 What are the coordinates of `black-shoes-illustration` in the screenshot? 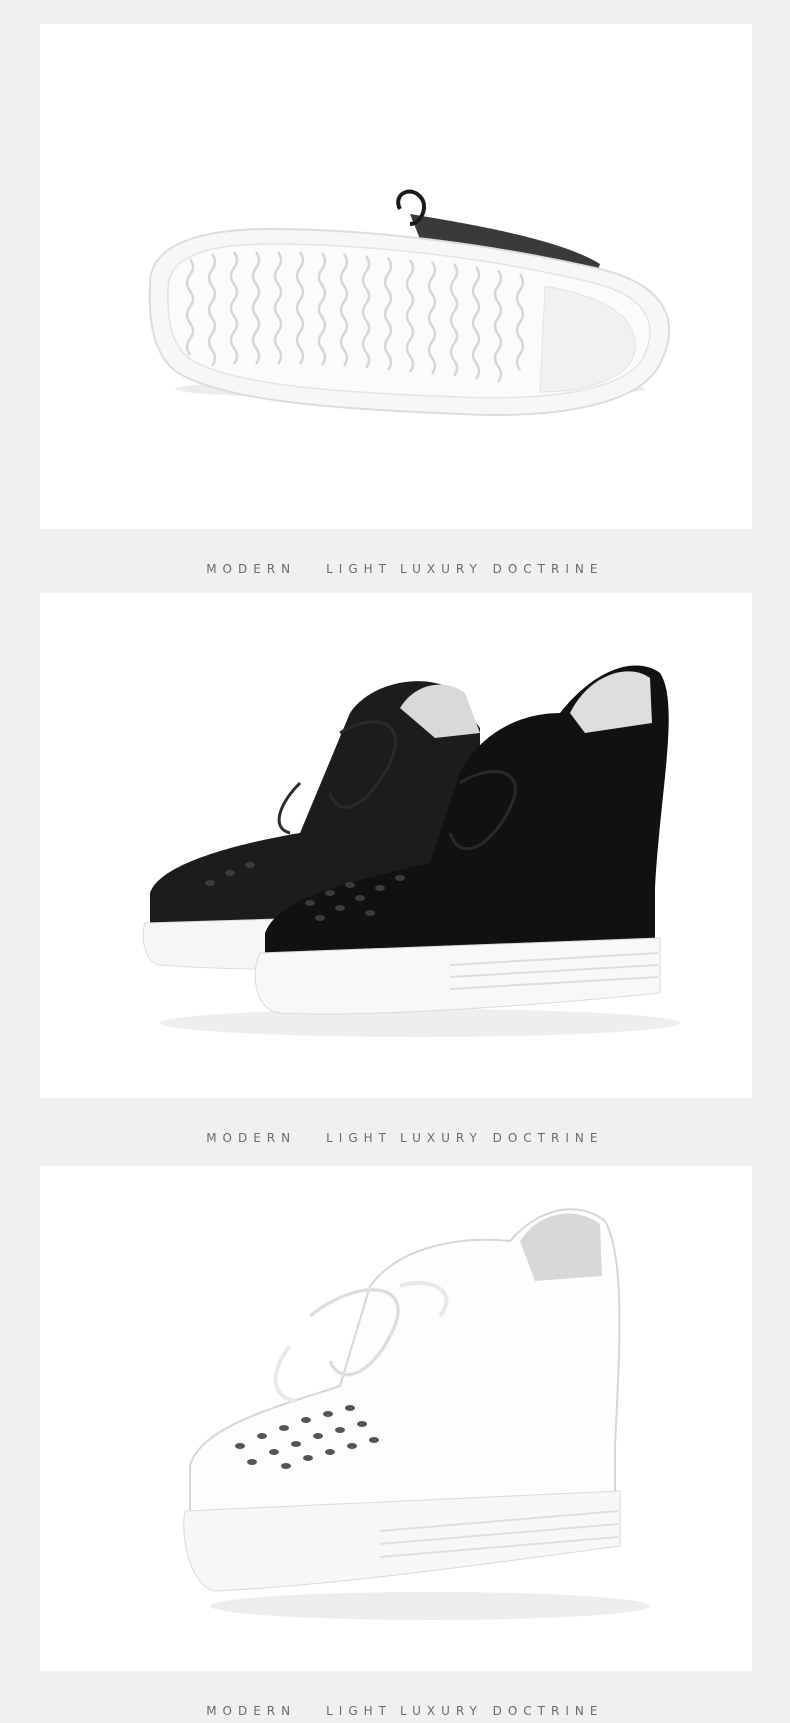 It's located at (411, 851).